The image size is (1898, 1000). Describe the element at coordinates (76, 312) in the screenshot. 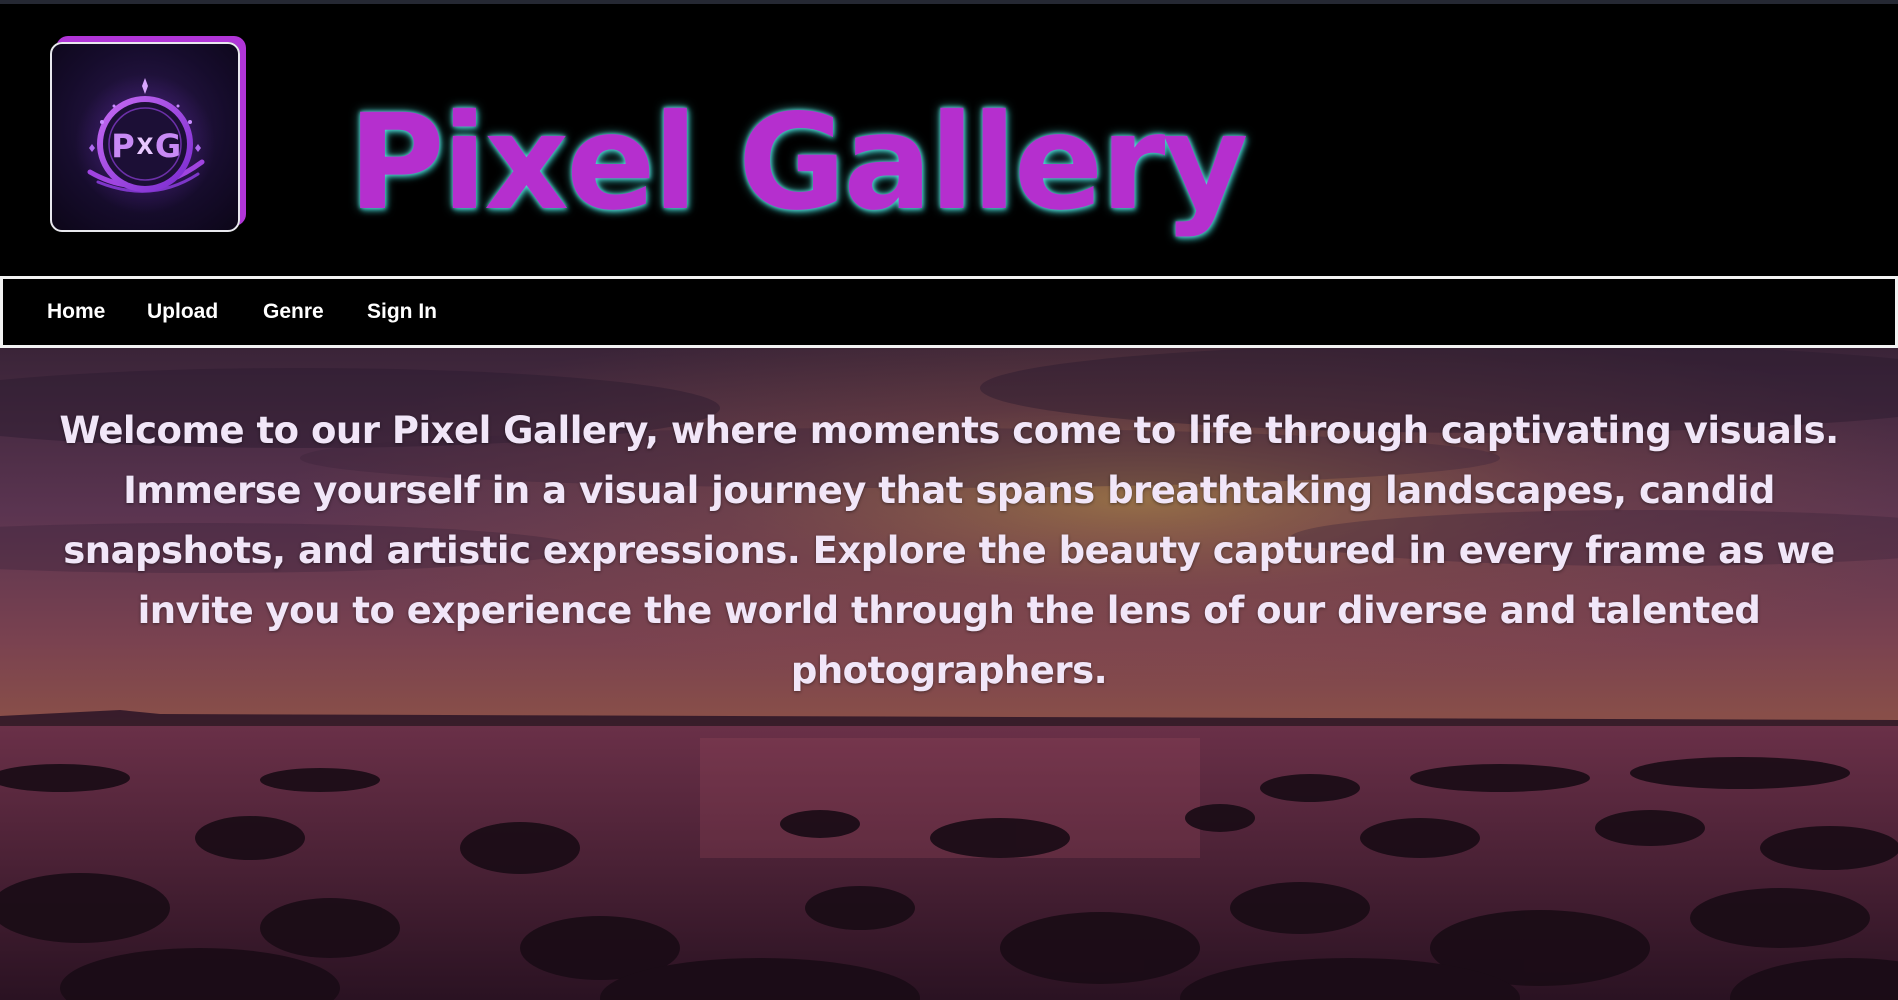

I see `nav-item-home: Home` at that location.